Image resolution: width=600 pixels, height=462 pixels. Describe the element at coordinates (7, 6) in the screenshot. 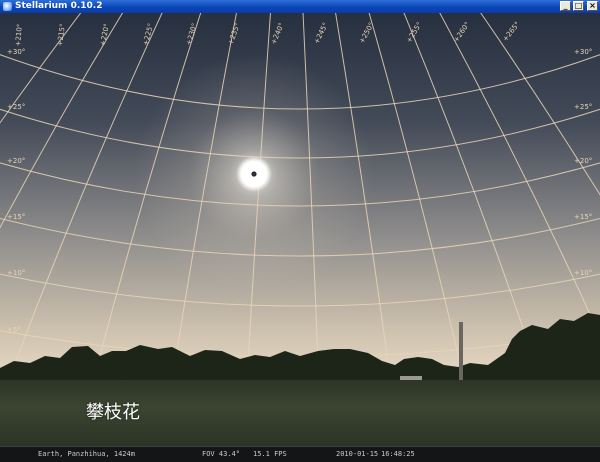

I see `stellarium-app-icon` at that location.